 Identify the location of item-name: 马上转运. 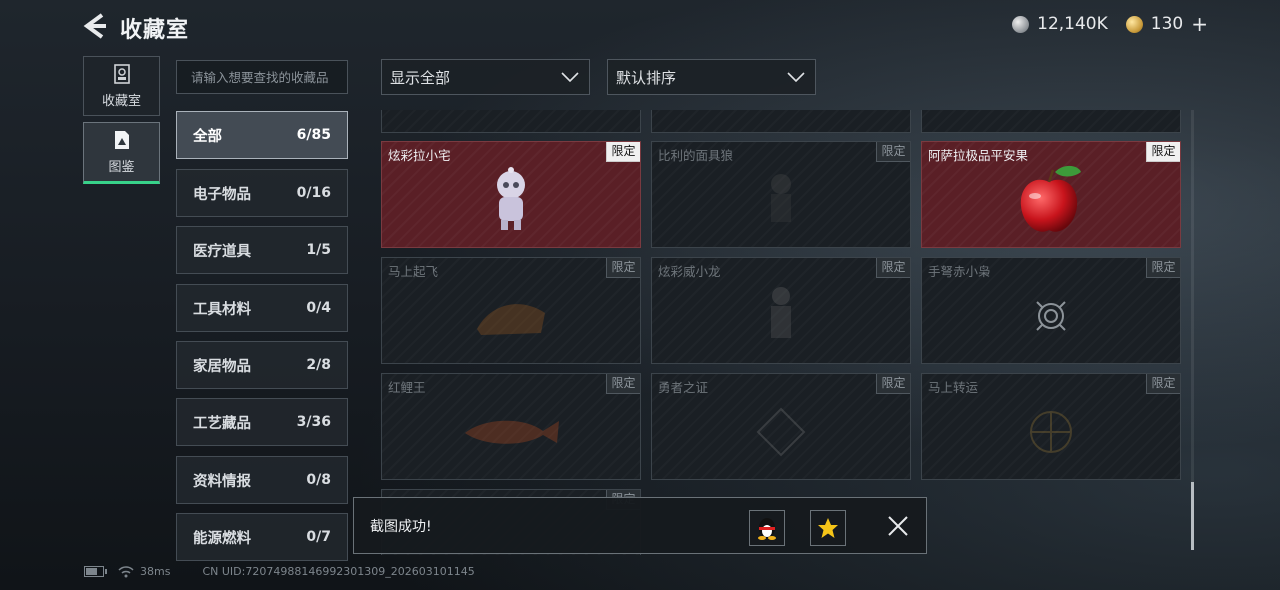
(953, 387).